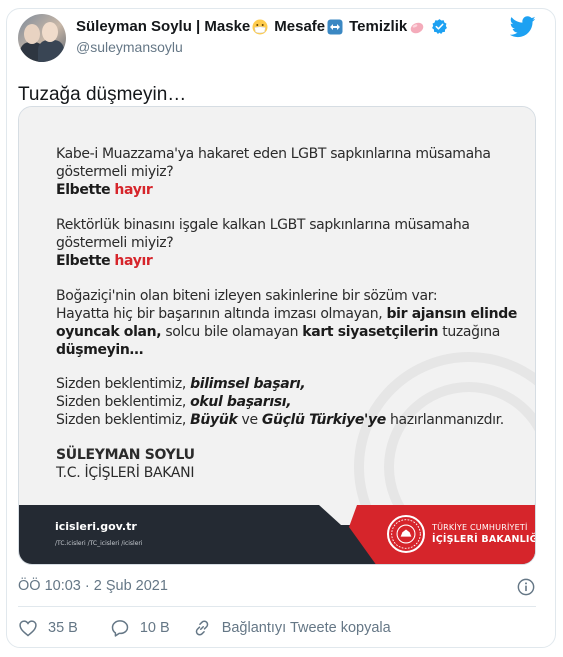 The height and width of the screenshot is (657, 563). I want to click on copy-link-button: Bağlantıyı Tweete kopyala, so click(291, 628).